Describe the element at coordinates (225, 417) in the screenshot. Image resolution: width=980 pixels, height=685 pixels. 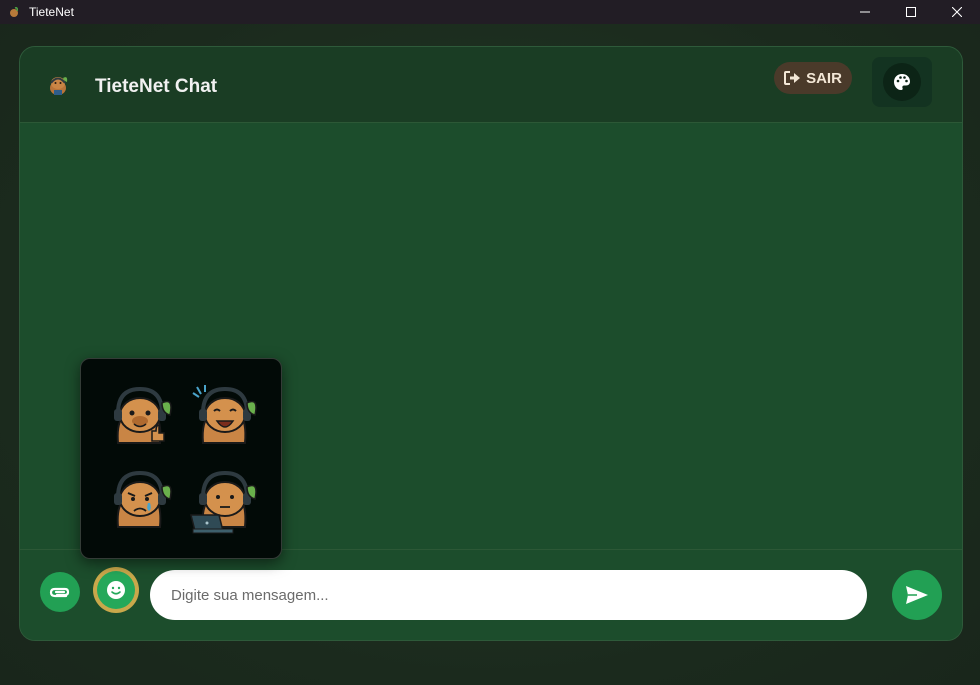
I see `sticker-capybara-laughing` at that location.